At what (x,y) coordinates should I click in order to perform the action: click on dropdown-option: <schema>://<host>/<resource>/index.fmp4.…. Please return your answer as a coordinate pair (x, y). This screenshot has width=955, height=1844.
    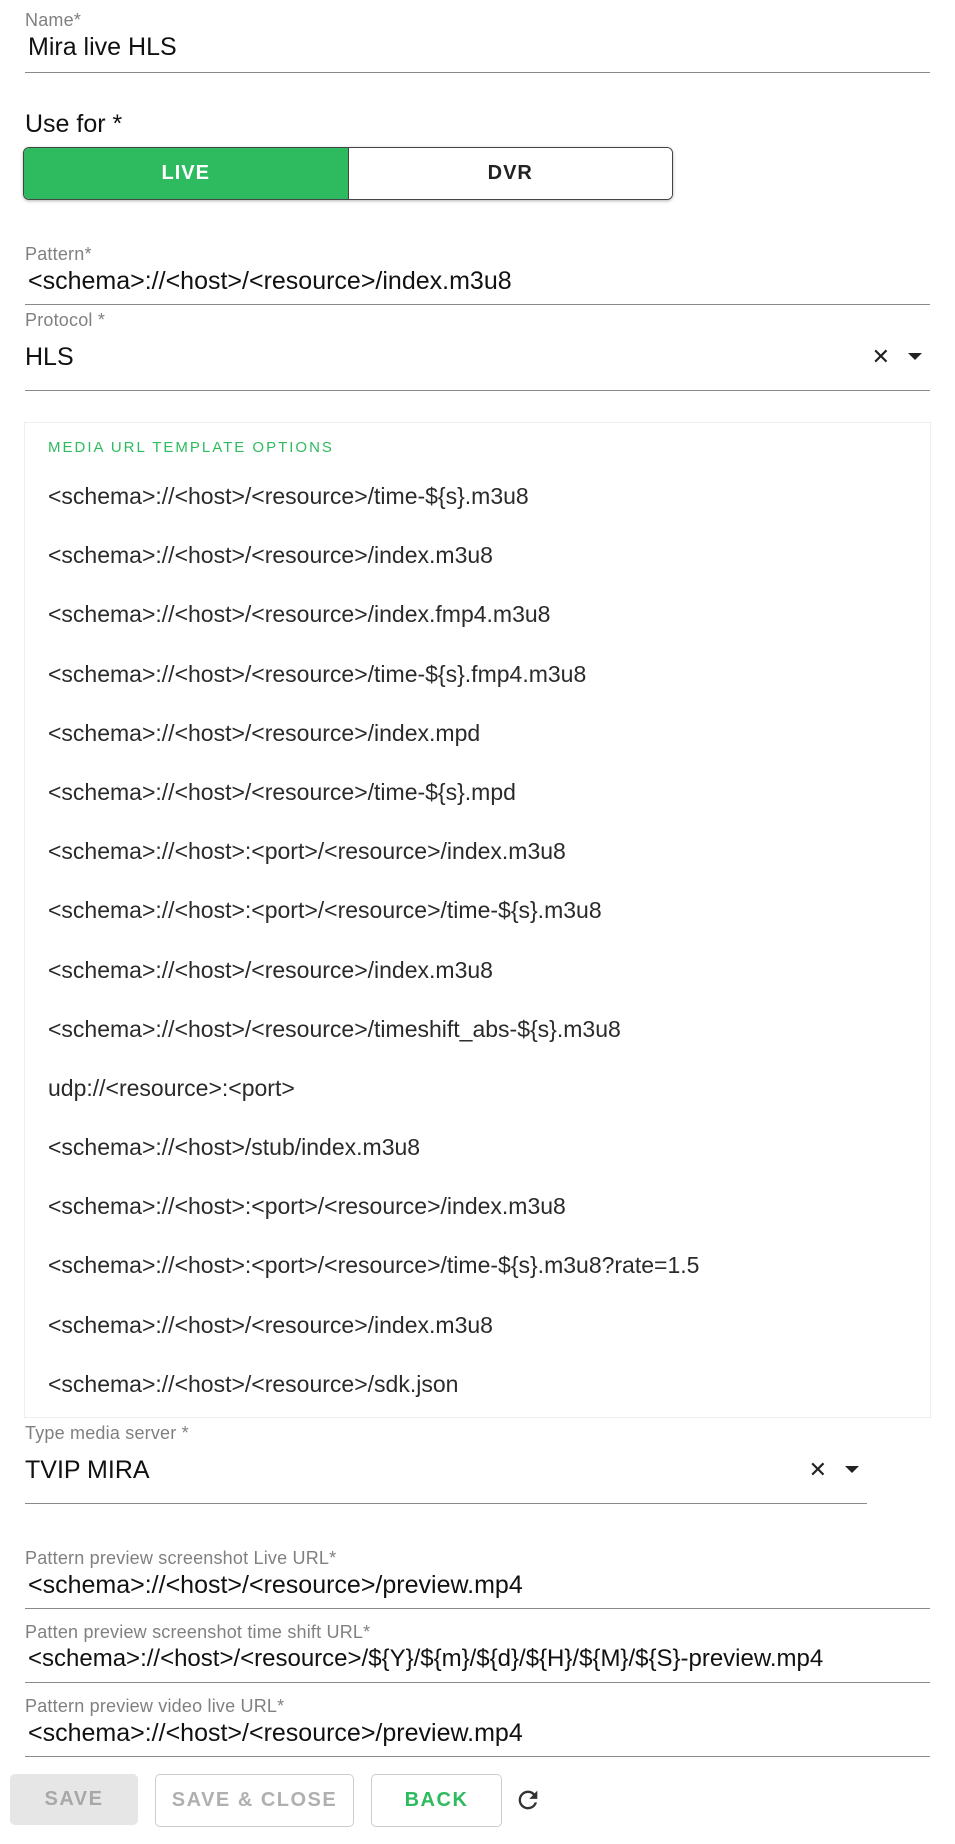
    Looking at the image, I should click on (477, 623).